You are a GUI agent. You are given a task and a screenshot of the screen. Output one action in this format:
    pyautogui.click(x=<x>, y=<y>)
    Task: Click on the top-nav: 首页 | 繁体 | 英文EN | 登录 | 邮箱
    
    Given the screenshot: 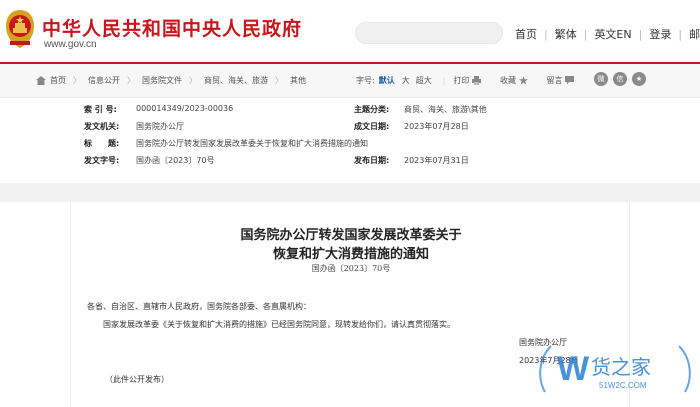 What is the action you would take?
    pyautogui.click(x=607, y=34)
    